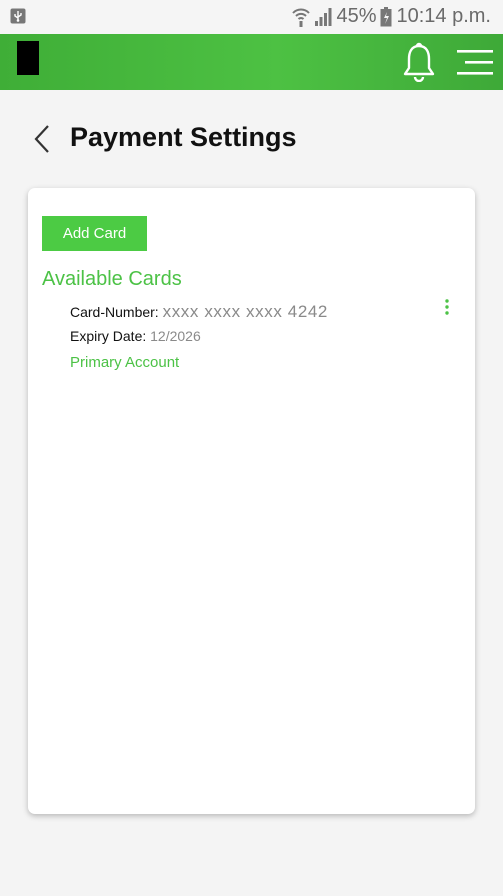  Describe the element at coordinates (251, 17) in the screenshot. I see `status-bar: 45% 10:14 p.m.` at that location.